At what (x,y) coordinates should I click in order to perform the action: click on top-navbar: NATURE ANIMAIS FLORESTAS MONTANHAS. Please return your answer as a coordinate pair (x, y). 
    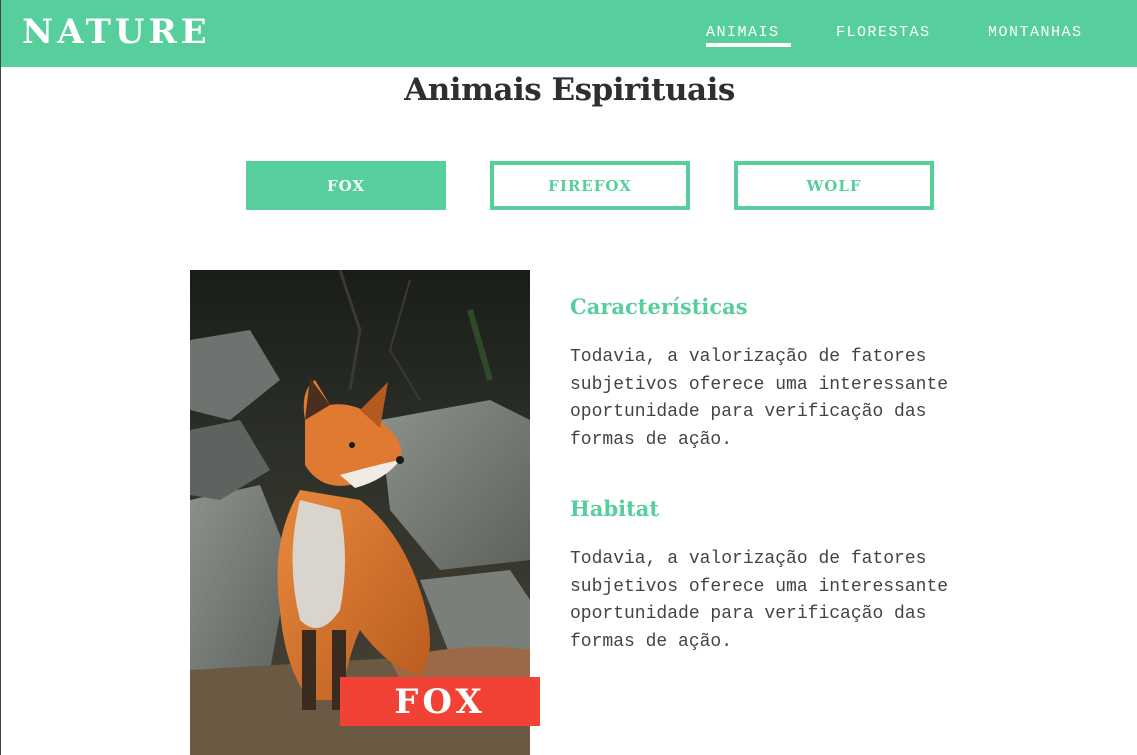
    Looking at the image, I should click on (569, 33).